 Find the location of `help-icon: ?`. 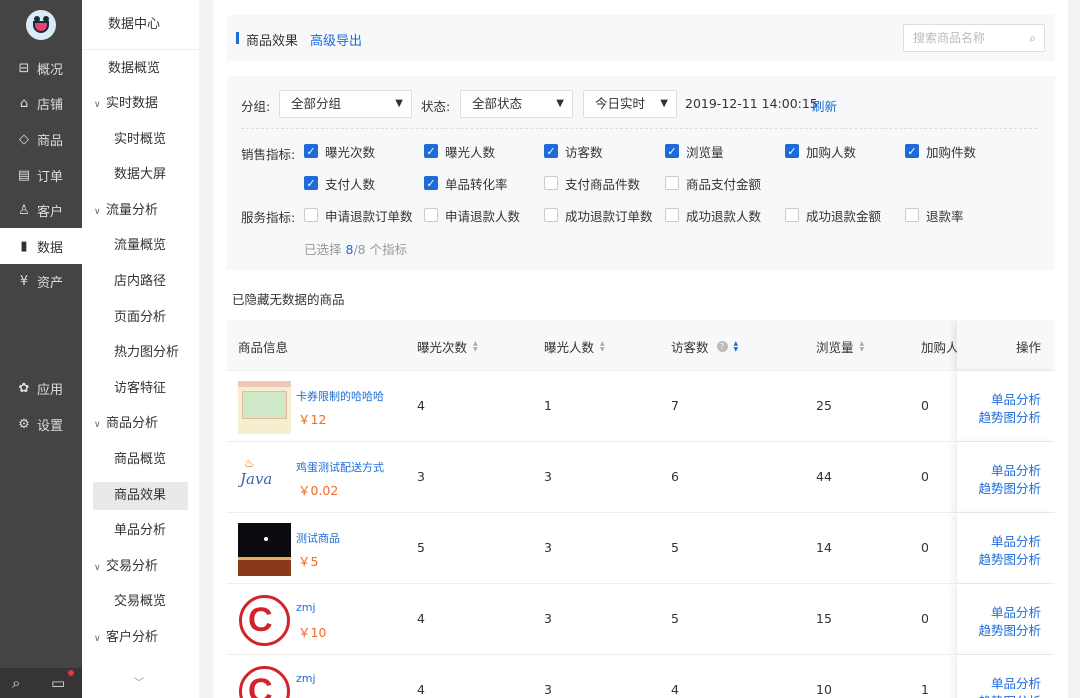

help-icon: ? is located at coordinates (722, 346).